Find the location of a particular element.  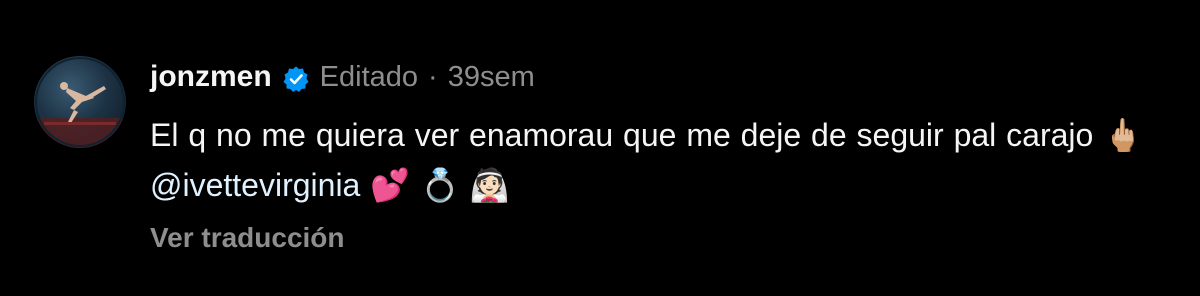

bride-emoji: 👰🏻 is located at coordinates (489, 185).